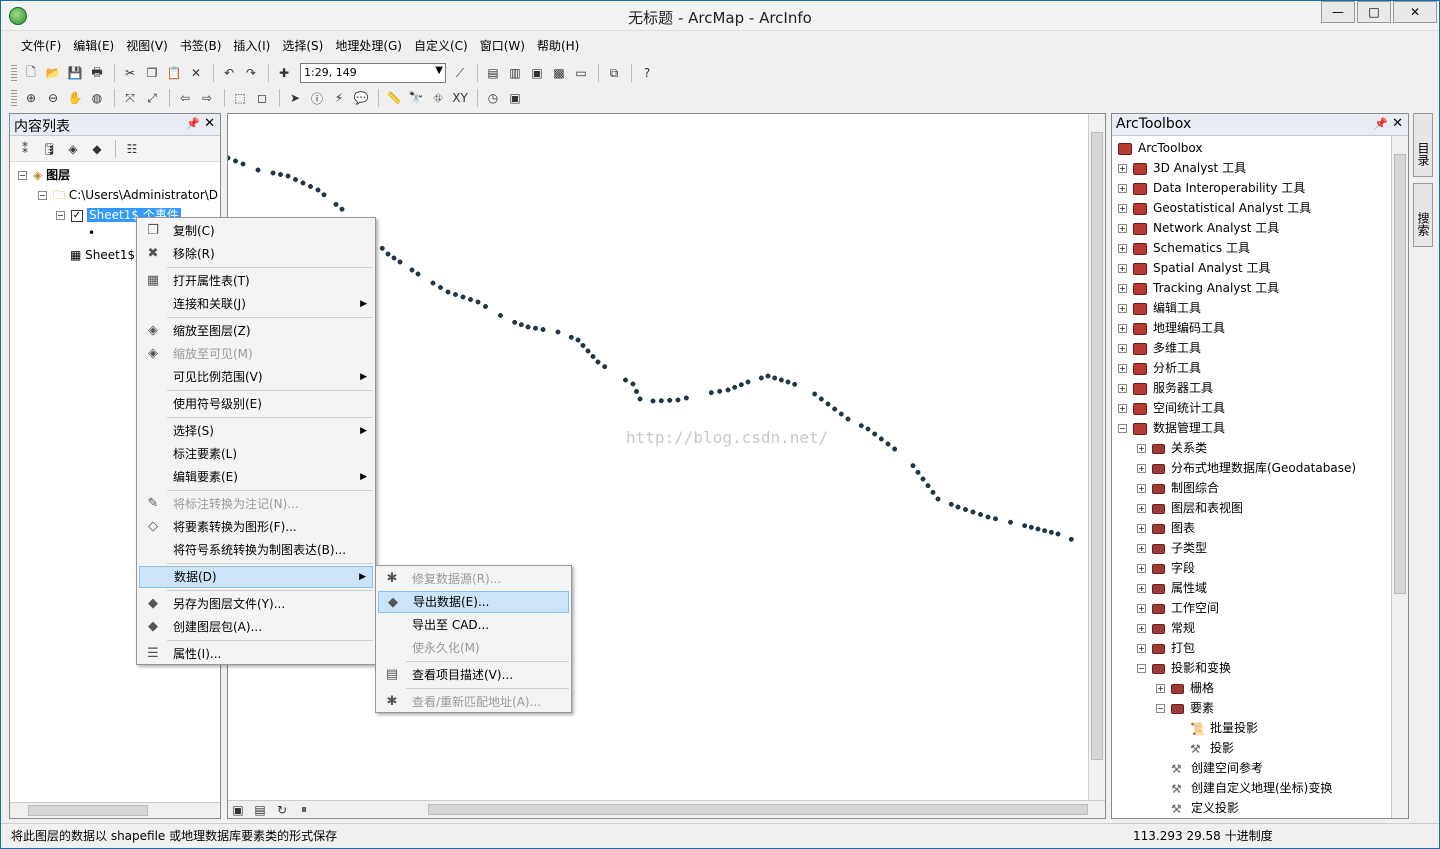 The height and width of the screenshot is (849, 1440). What do you see at coordinates (559, 73) in the screenshot?
I see `arctoolbox-icon: ▩` at bounding box center [559, 73].